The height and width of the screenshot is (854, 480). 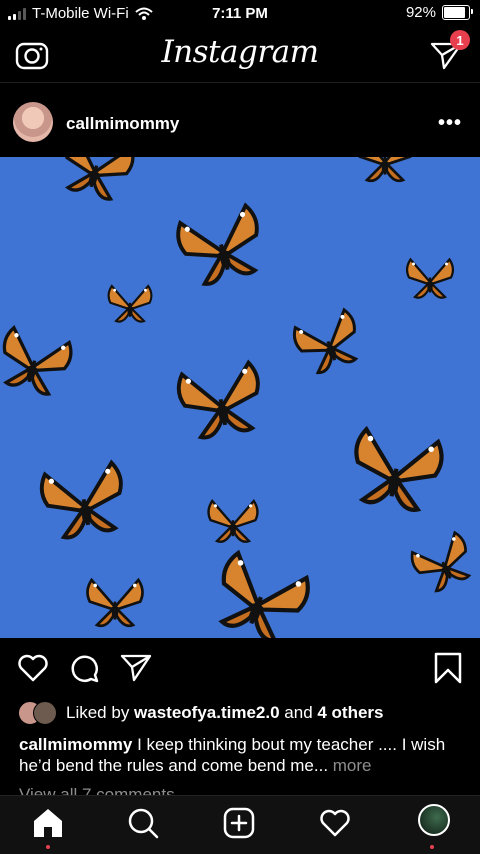 I want to click on likes-middle: and, so click(x=298, y=712).